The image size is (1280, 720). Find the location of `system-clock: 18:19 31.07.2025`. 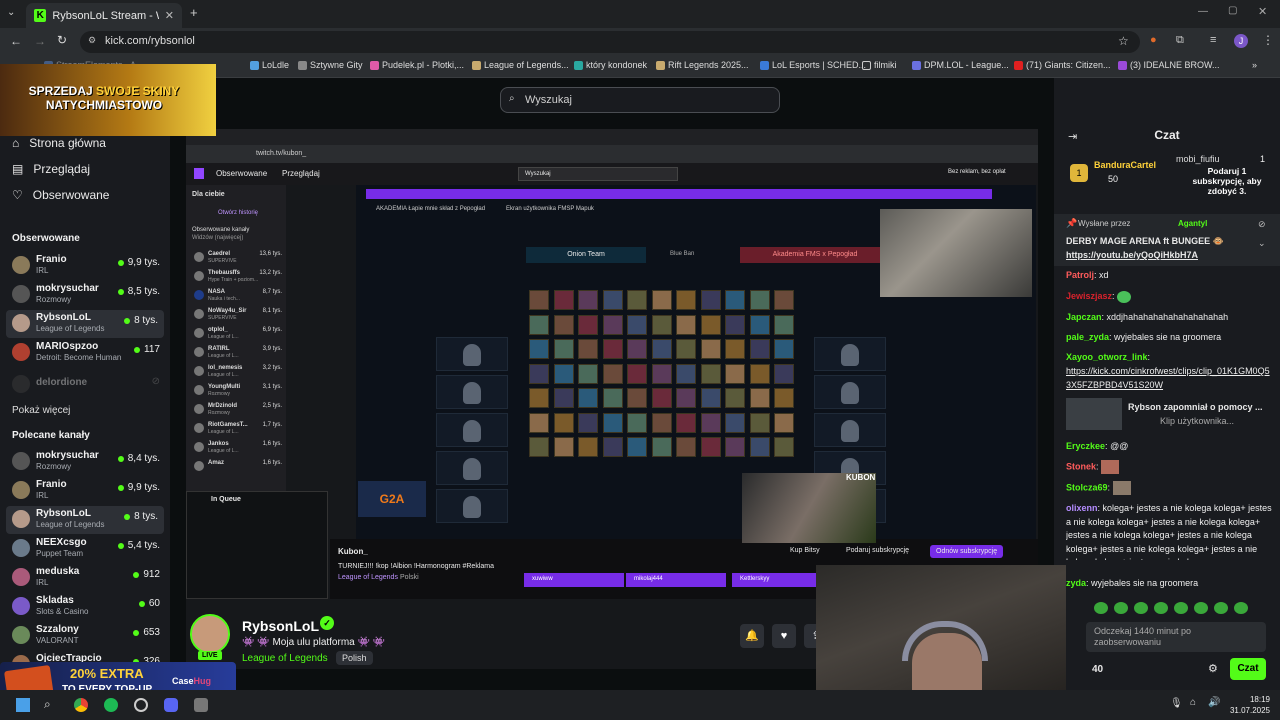

system-clock: 18:19 31.07.2025 is located at coordinates (1250, 705).